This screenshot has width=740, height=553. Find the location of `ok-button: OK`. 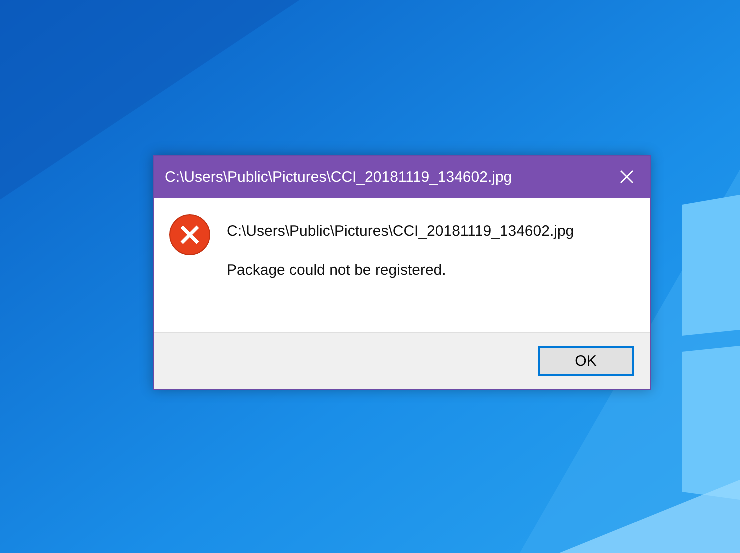

ok-button: OK is located at coordinates (586, 361).